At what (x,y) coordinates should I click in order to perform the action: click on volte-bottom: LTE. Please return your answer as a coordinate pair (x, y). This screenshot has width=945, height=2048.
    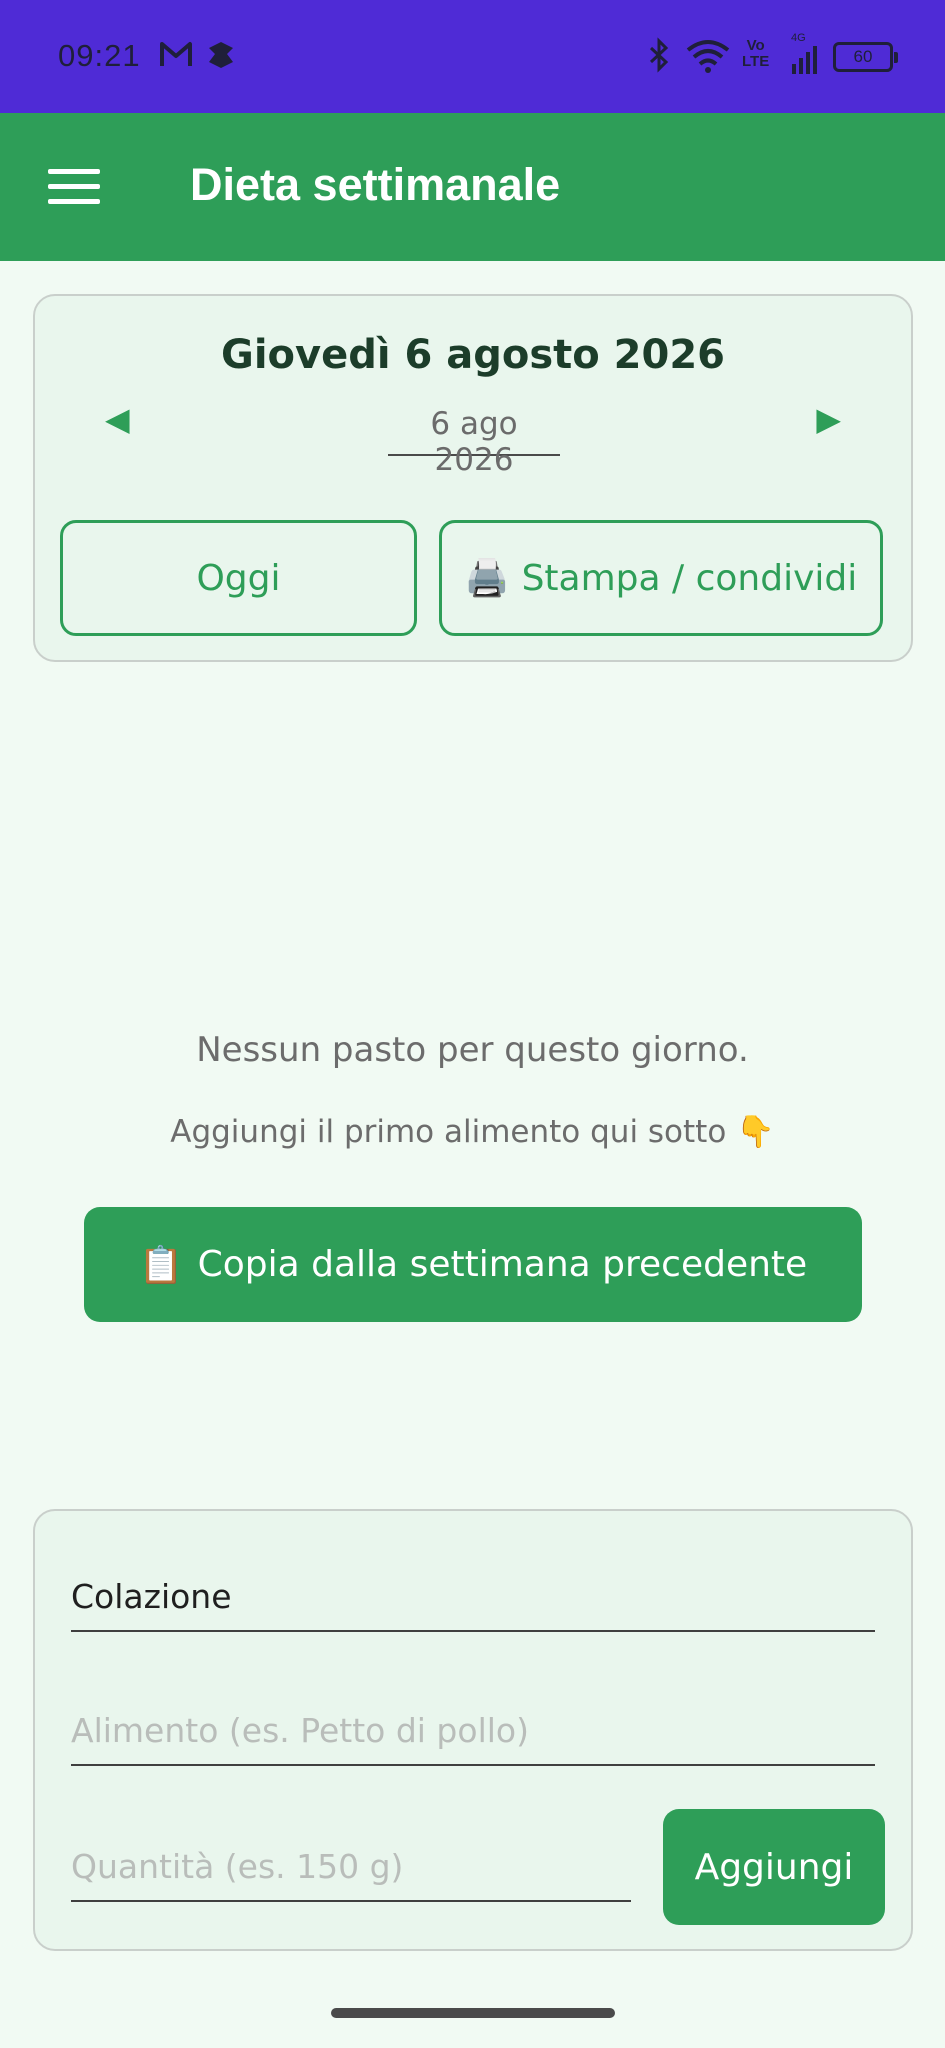
    Looking at the image, I should click on (756, 61).